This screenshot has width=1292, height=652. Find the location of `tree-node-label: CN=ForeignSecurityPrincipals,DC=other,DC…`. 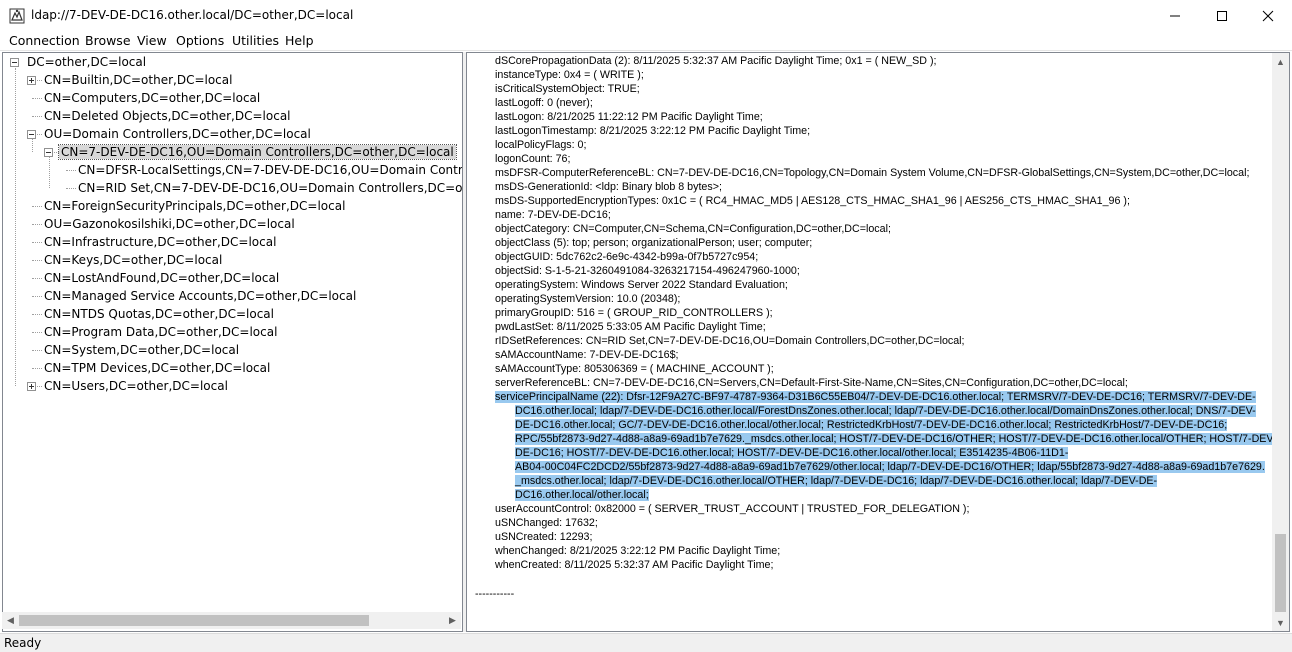

tree-node-label: CN=ForeignSecurityPrincipals,DC=other,DC… is located at coordinates (195, 206).